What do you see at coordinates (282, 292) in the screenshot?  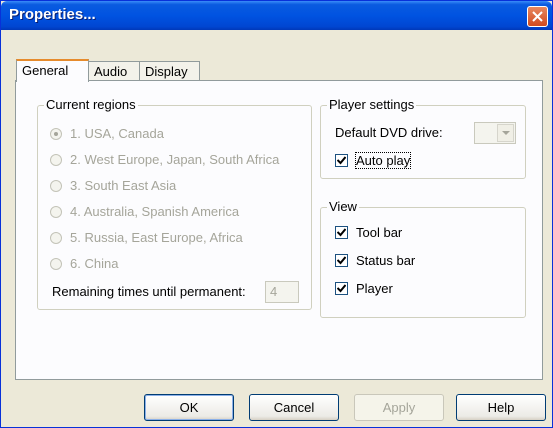 I see `remaining-times-field: 4` at bounding box center [282, 292].